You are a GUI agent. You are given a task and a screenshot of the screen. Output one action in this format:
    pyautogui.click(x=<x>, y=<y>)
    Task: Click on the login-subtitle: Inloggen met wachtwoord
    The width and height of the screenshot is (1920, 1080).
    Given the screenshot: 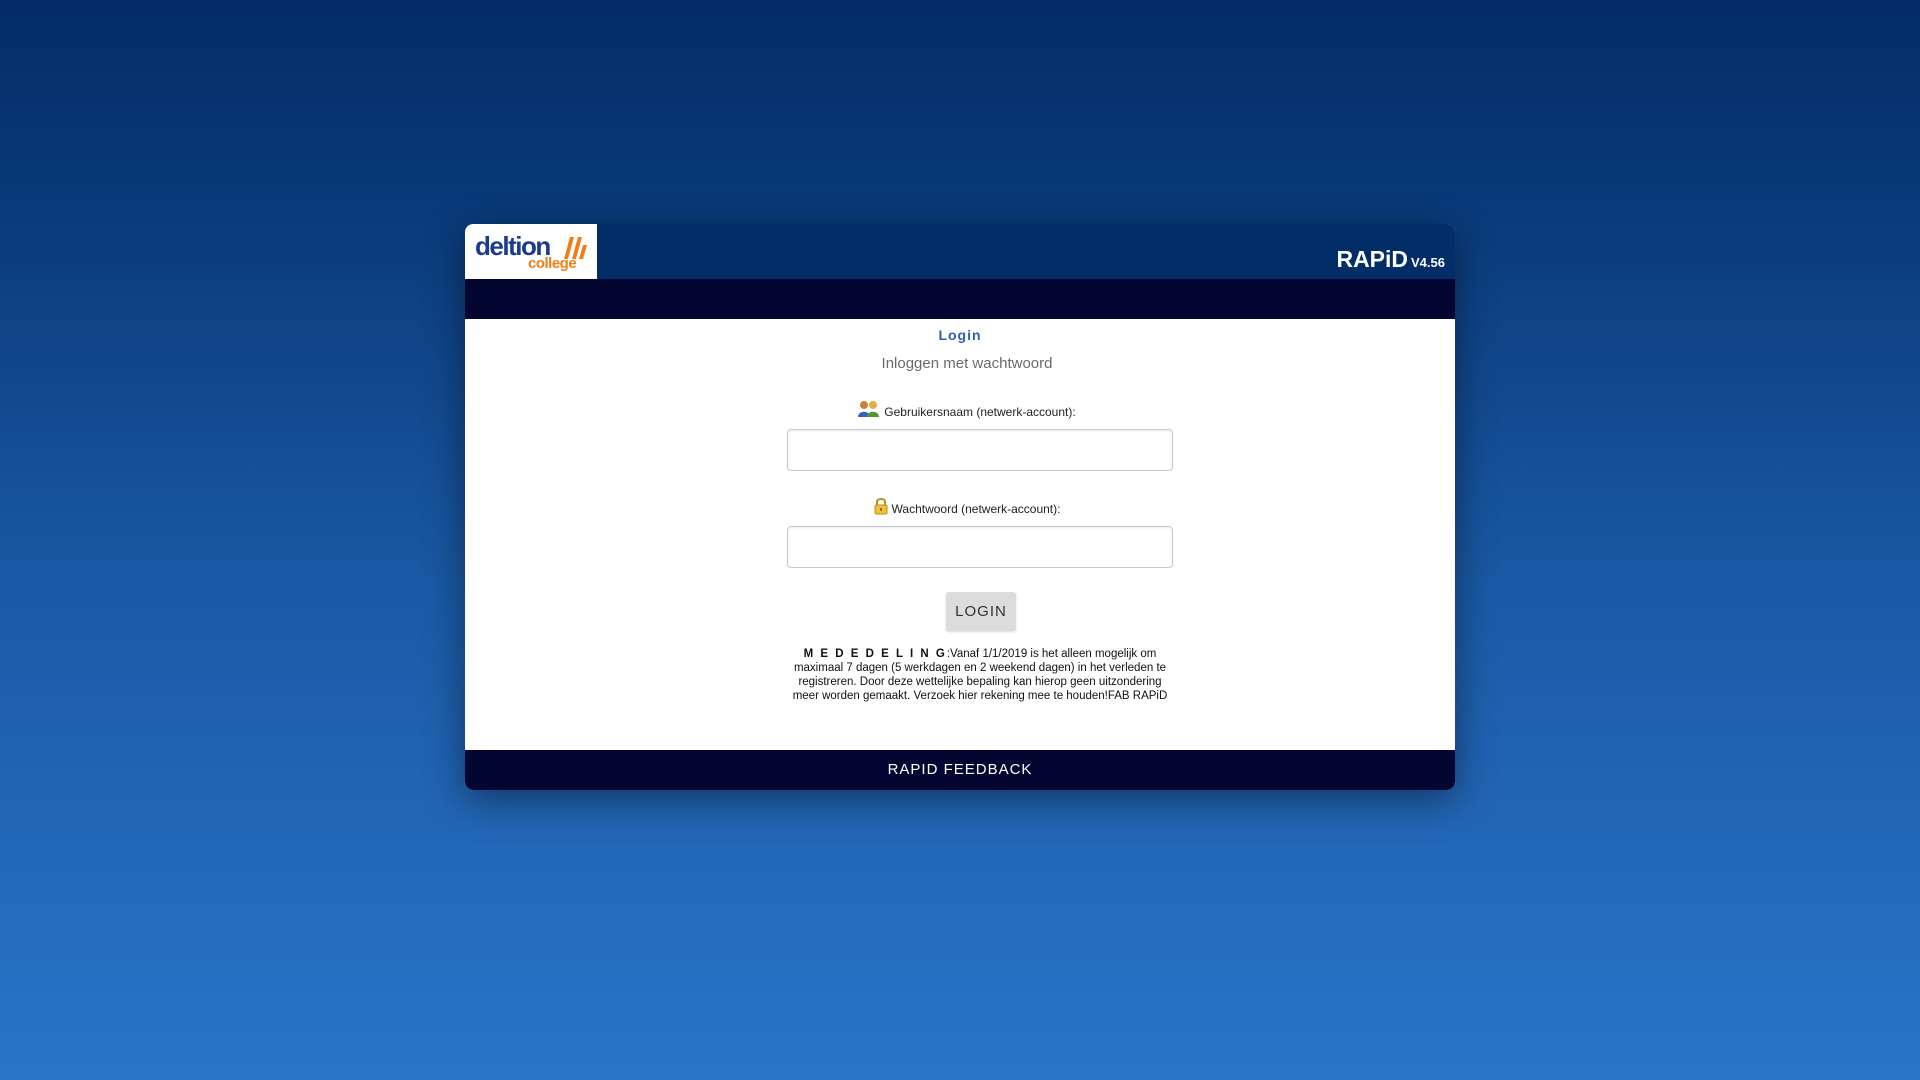 What is the action you would take?
    pyautogui.click(x=967, y=363)
    